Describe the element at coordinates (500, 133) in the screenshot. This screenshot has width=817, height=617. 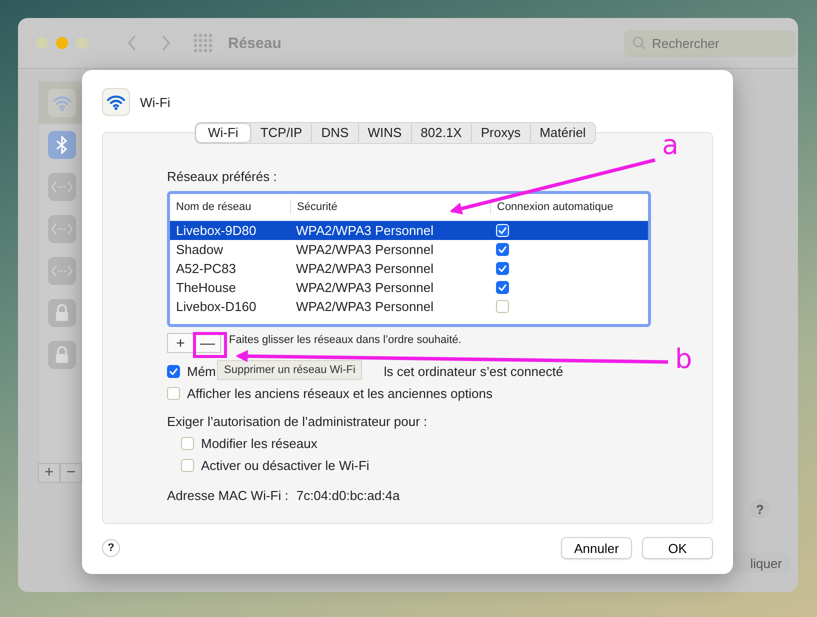
I see `tab: Proxys` at that location.